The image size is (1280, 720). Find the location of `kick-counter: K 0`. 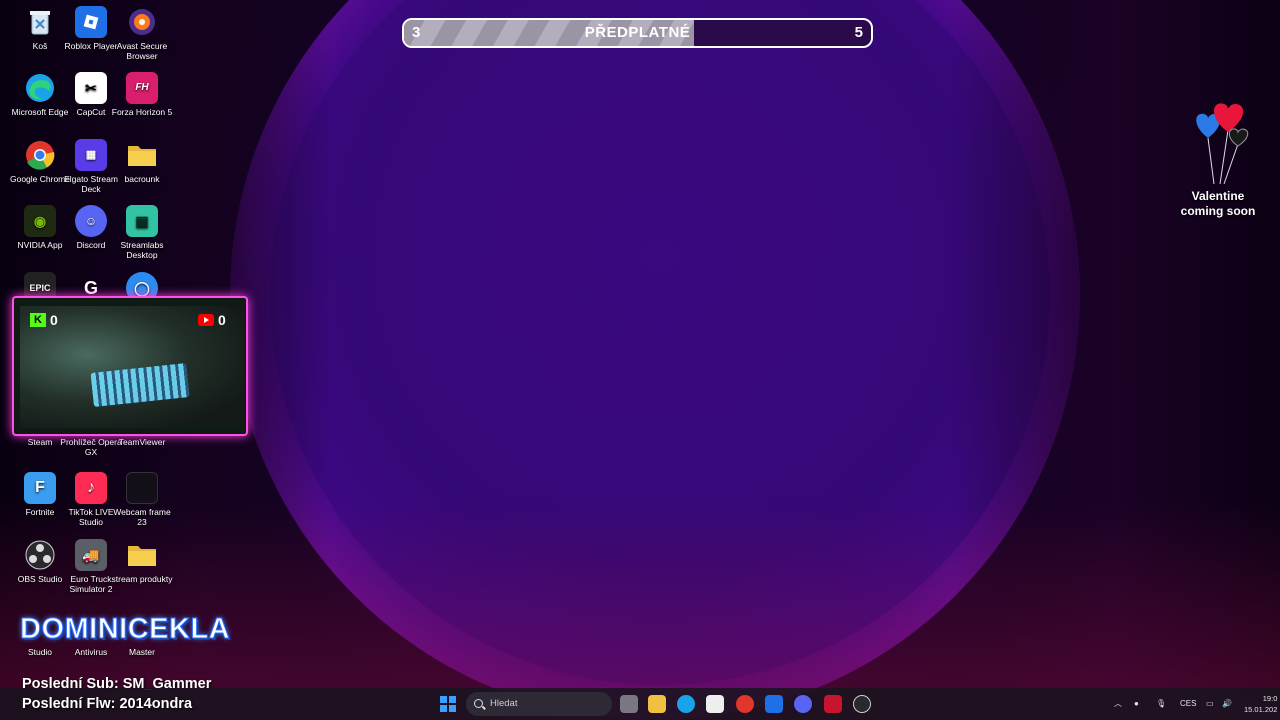

kick-counter: K 0 is located at coordinates (44, 320).